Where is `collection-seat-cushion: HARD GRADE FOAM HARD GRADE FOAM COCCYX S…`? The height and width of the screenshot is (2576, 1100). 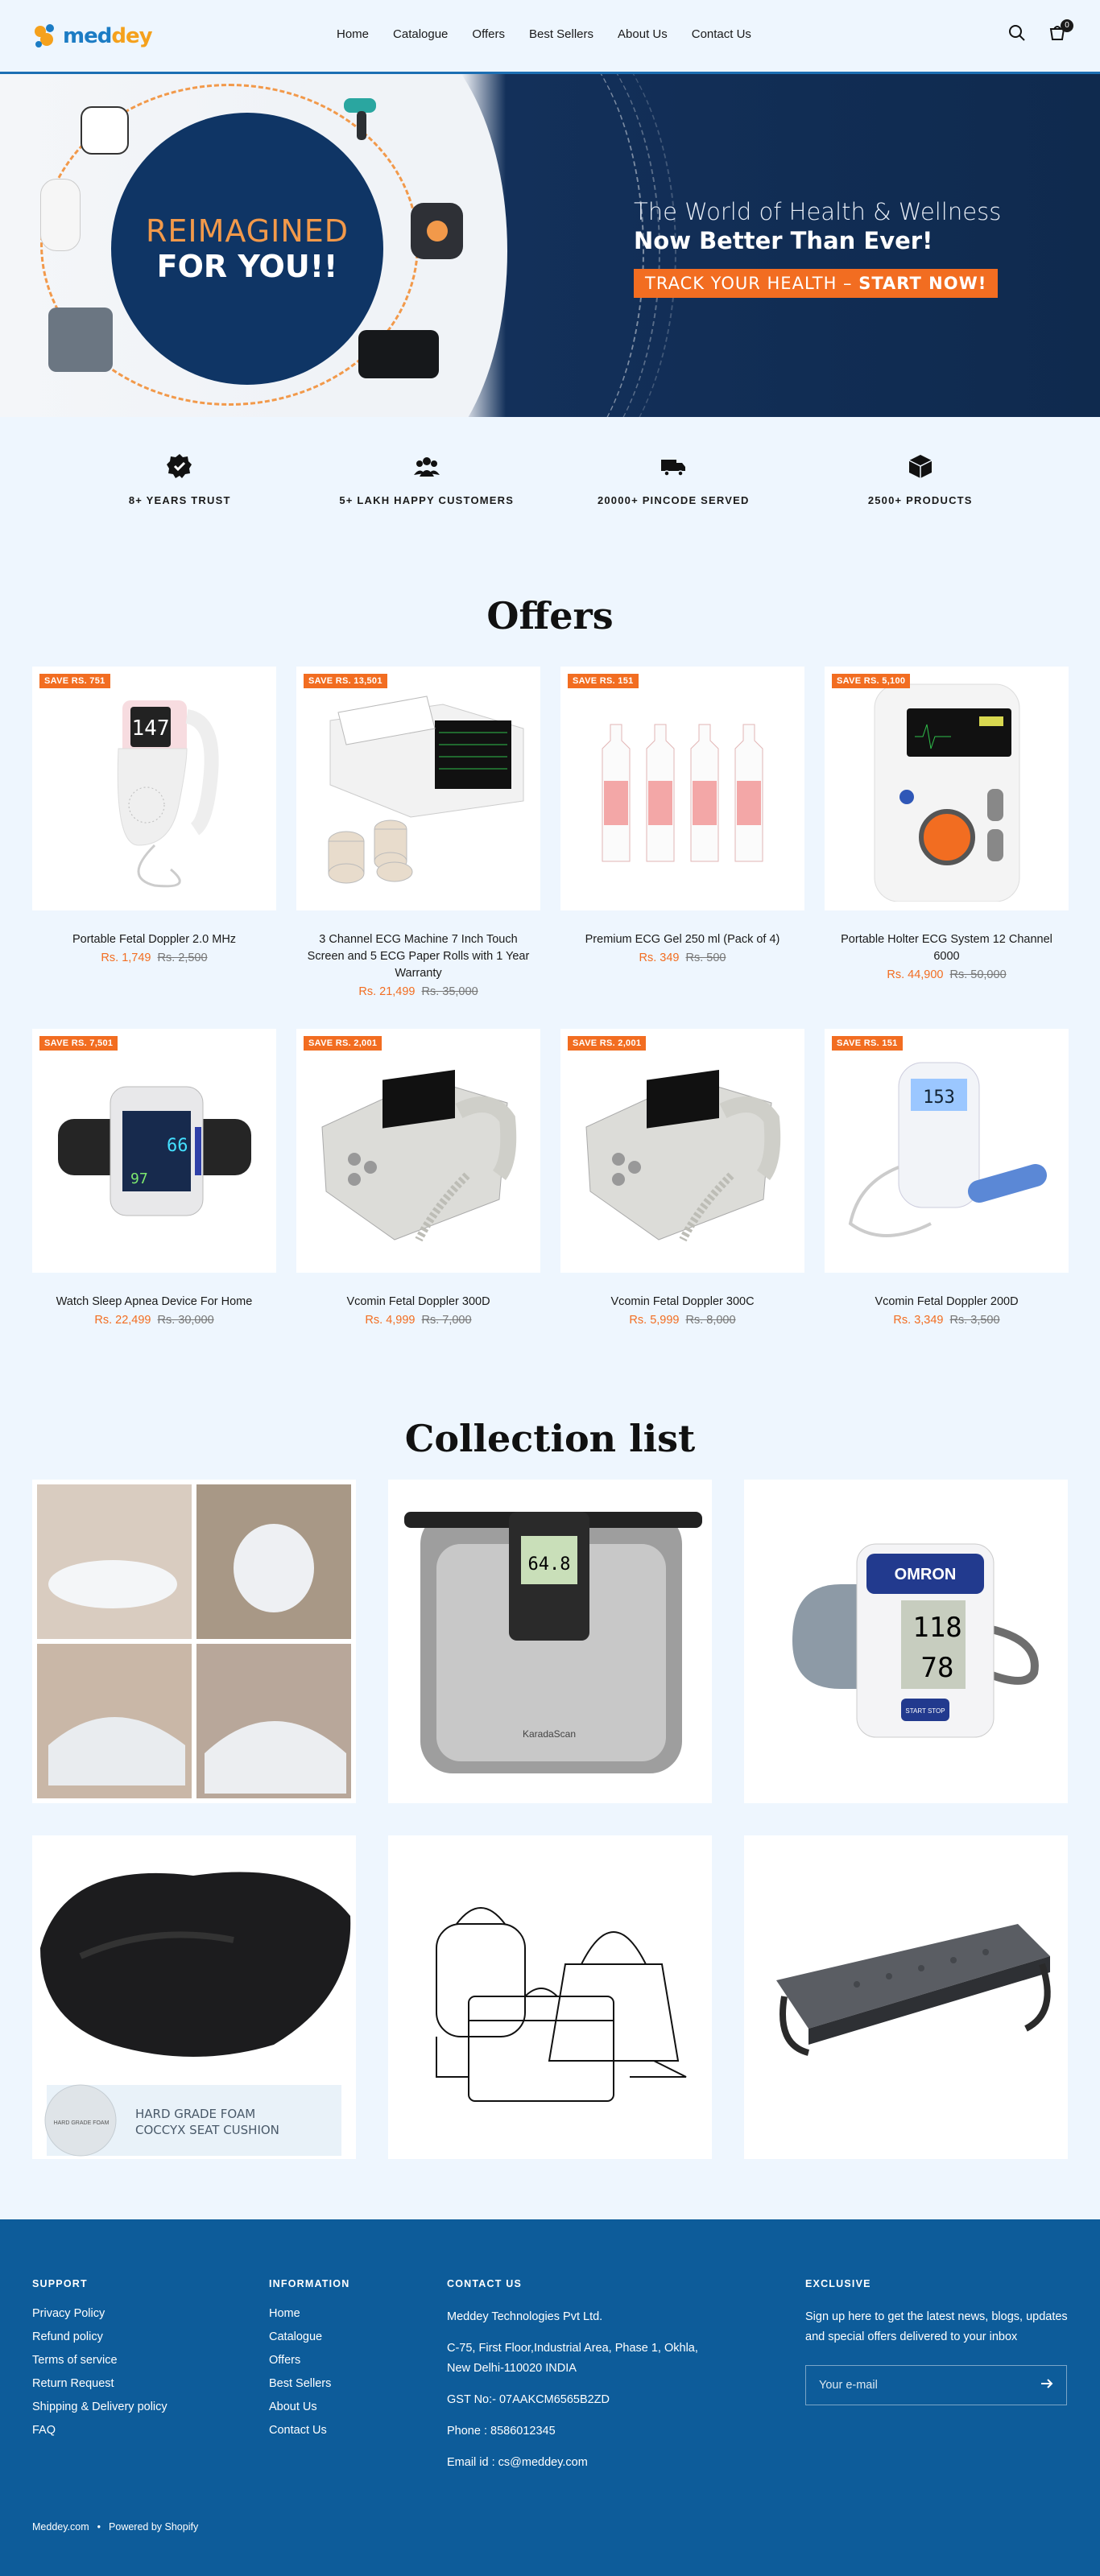 collection-seat-cushion: HARD GRADE FOAM HARD GRADE FOAM COCCYX S… is located at coordinates (194, 1997).